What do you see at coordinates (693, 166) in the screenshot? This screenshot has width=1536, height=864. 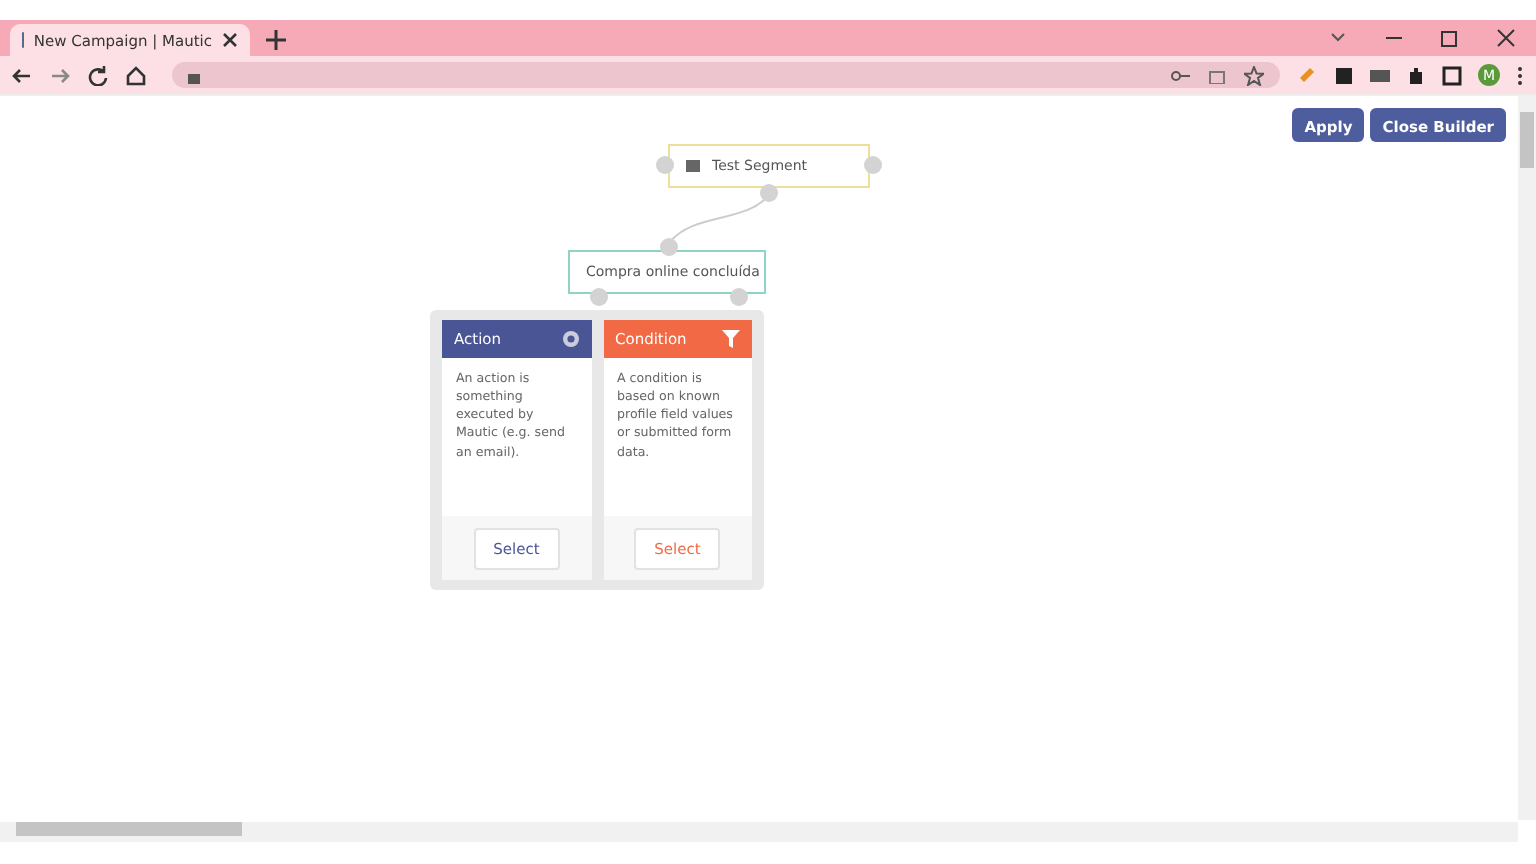 I see `list-icon` at bounding box center [693, 166].